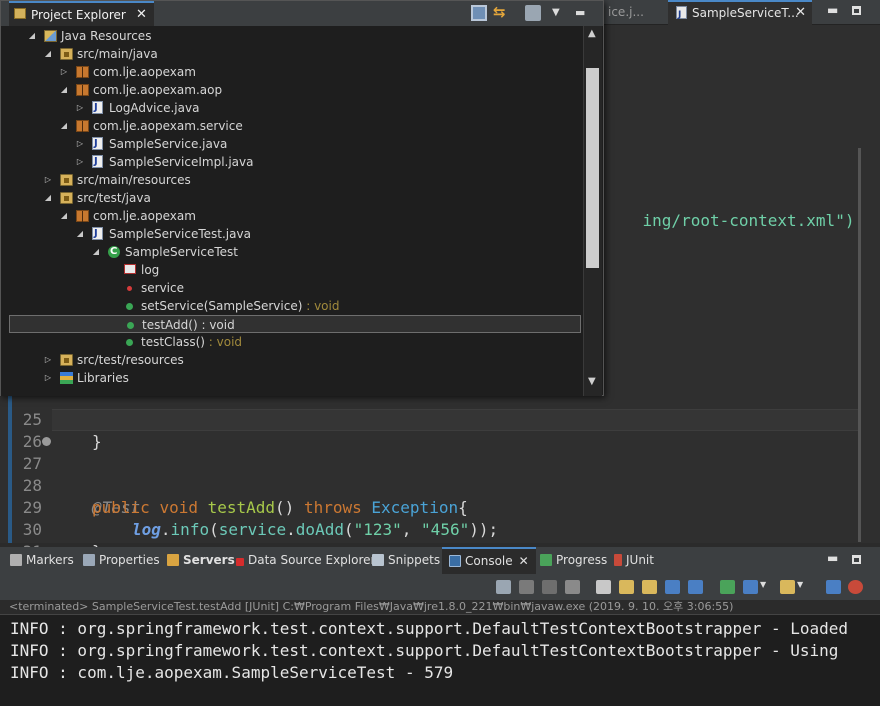 Image resolution: width=880 pixels, height=706 pixels. I want to click on rerun-icon, so click(503, 587).